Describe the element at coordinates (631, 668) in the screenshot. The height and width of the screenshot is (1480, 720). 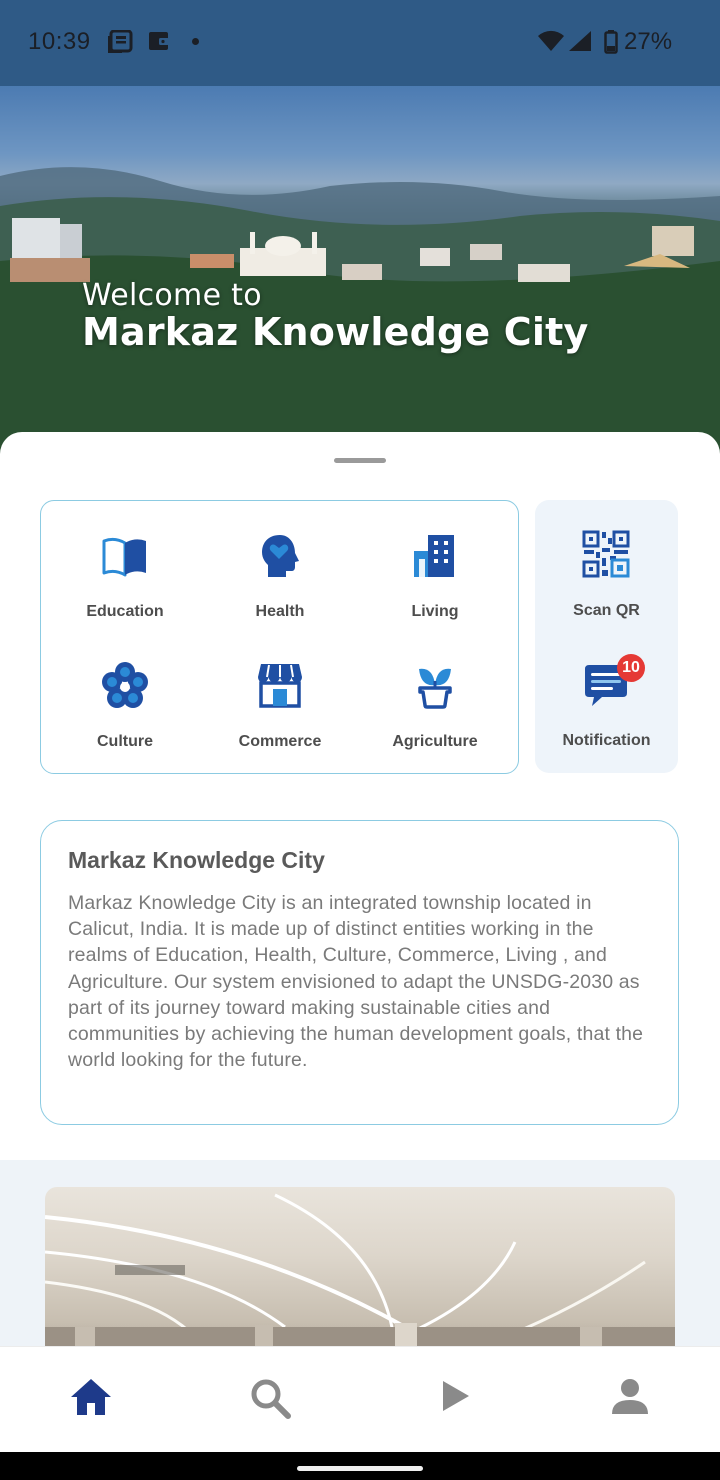
I see `notification-badge: 10` at that location.